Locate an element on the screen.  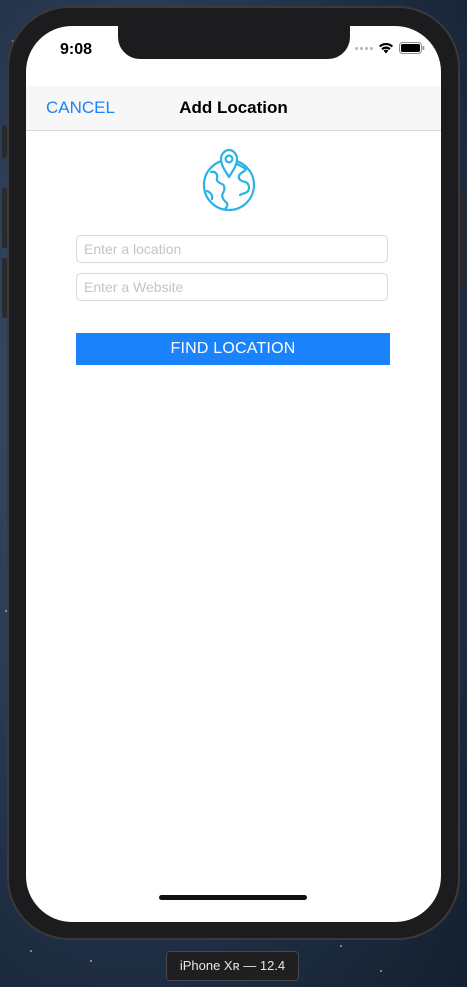
status-time: 9:08 is located at coordinates (76, 49).